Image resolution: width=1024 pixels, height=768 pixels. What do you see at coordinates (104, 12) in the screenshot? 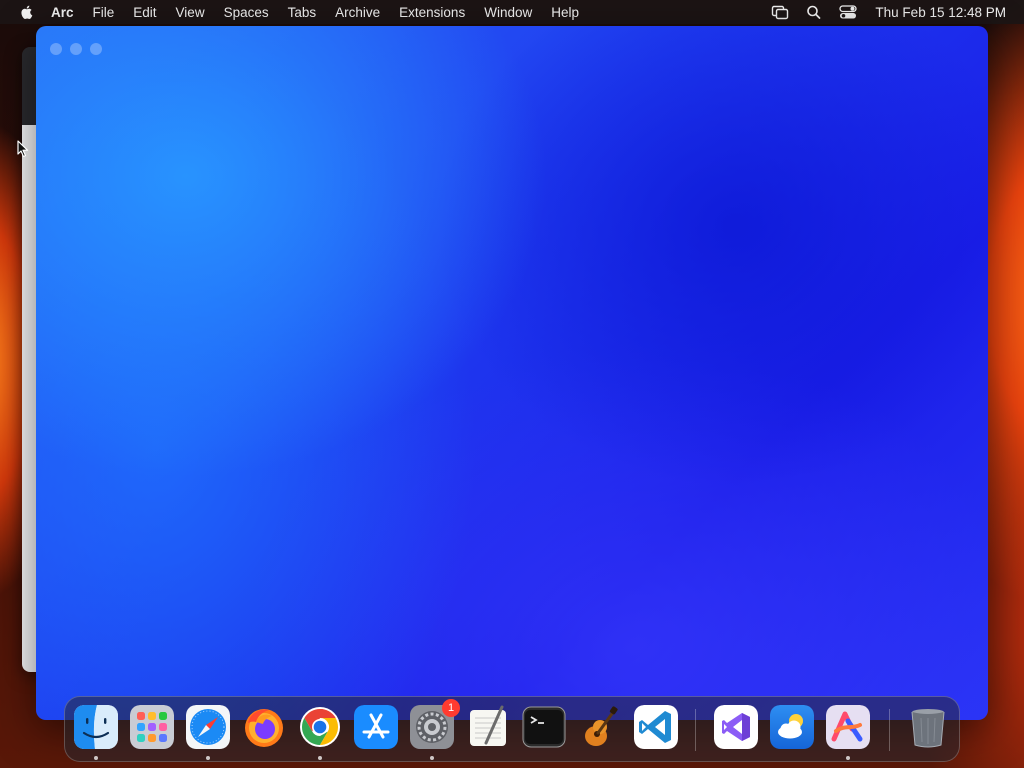
I see `menu-file: File` at bounding box center [104, 12].